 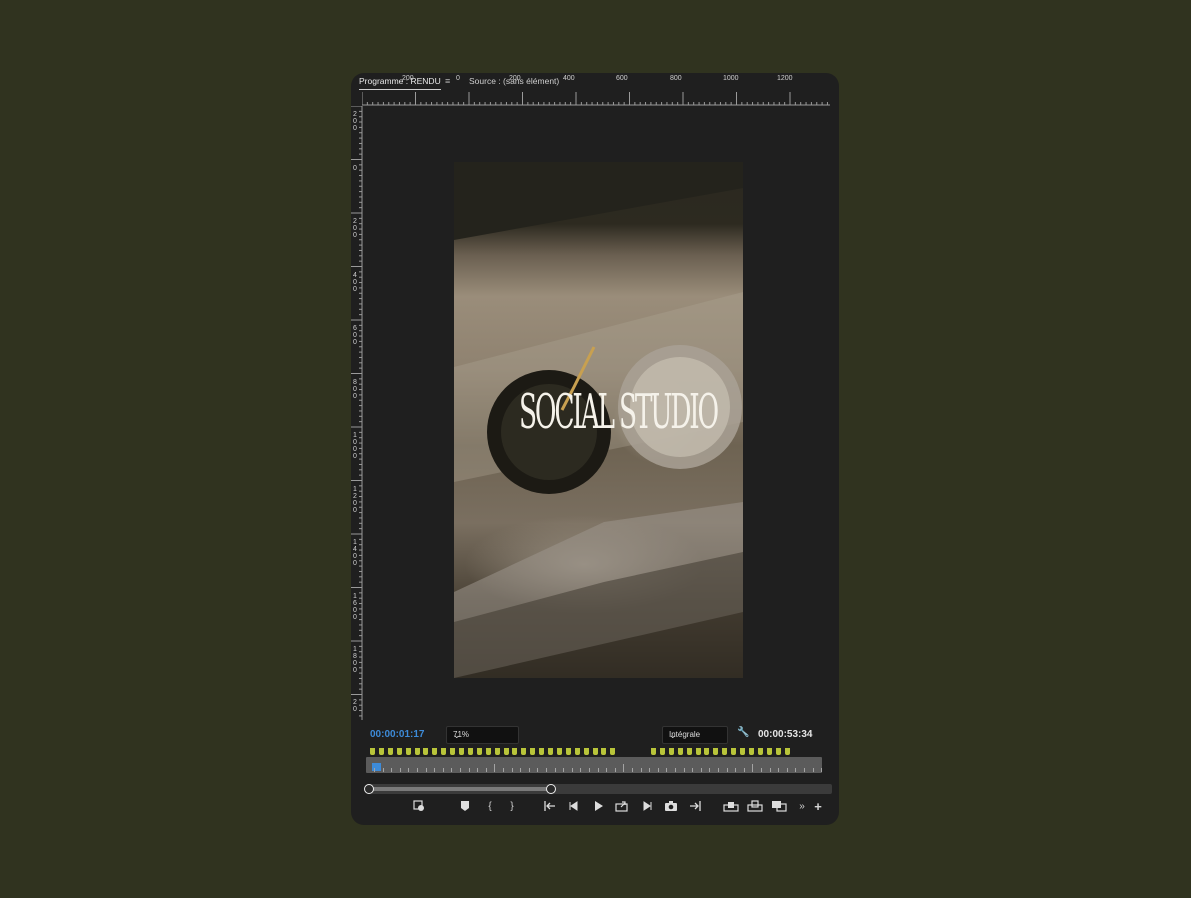 What do you see at coordinates (490, 807) in the screenshot?
I see `mark-in-icon: {` at bounding box center [490, 807].